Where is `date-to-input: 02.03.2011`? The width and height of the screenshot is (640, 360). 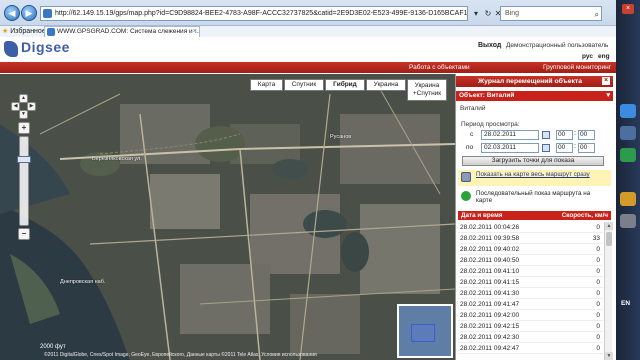
date-to-input: 02.03.2011 is located at coordinates (510, 148).